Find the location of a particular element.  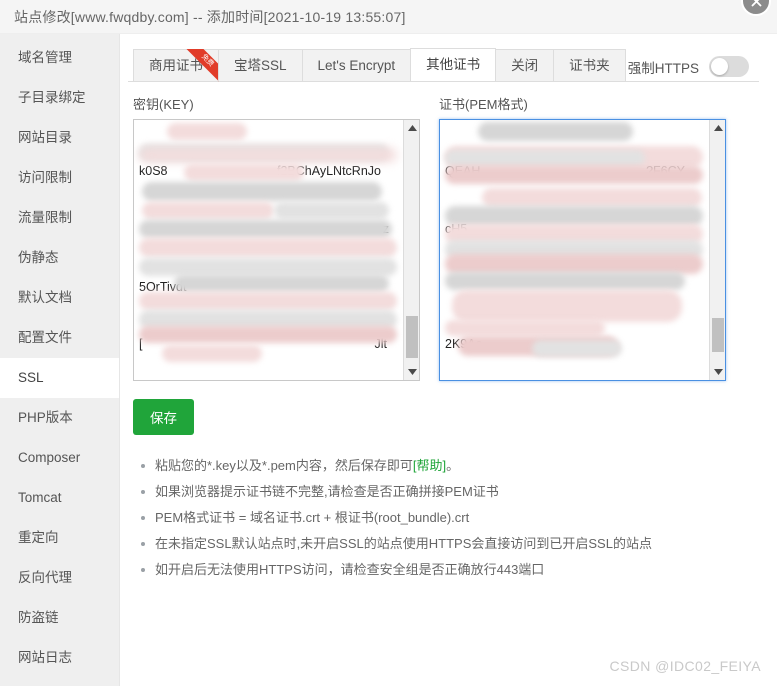

tab-commercial-cert: 商用证书 免费 is located at coordinates (176, 66).